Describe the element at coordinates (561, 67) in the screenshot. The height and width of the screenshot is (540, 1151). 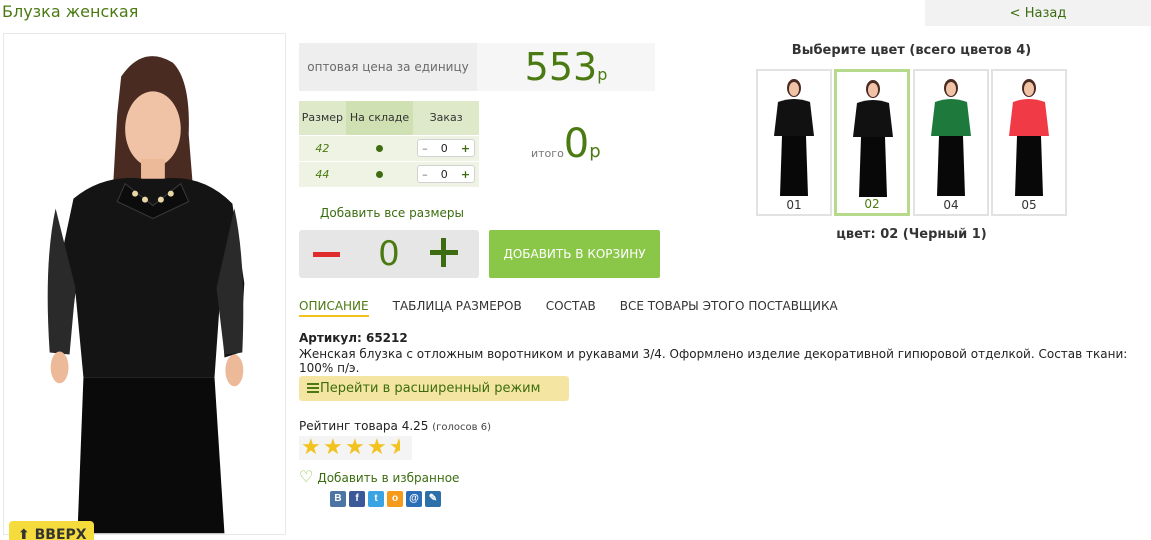
I see `price-number: 553` at that location.